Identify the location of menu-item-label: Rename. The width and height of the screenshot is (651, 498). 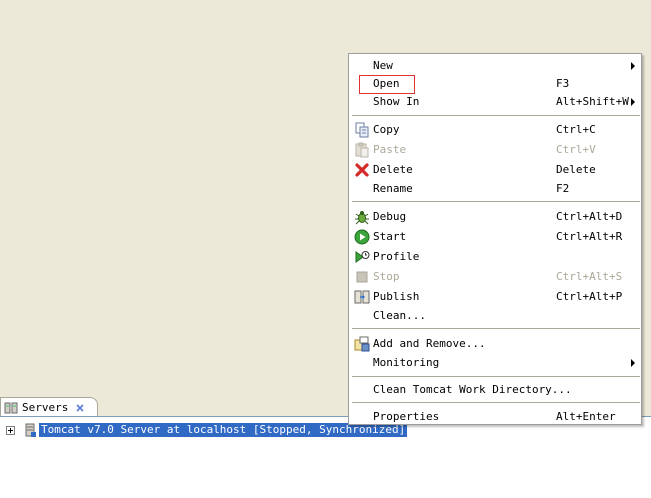
(393, 188).